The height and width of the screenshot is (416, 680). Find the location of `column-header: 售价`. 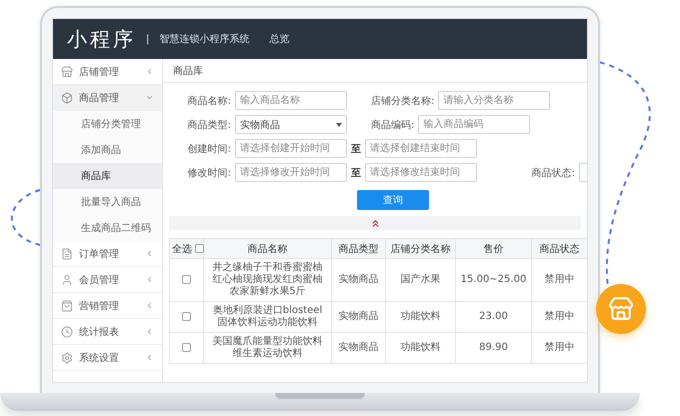

column-header: 售价 is located at coordinates (494, 248).